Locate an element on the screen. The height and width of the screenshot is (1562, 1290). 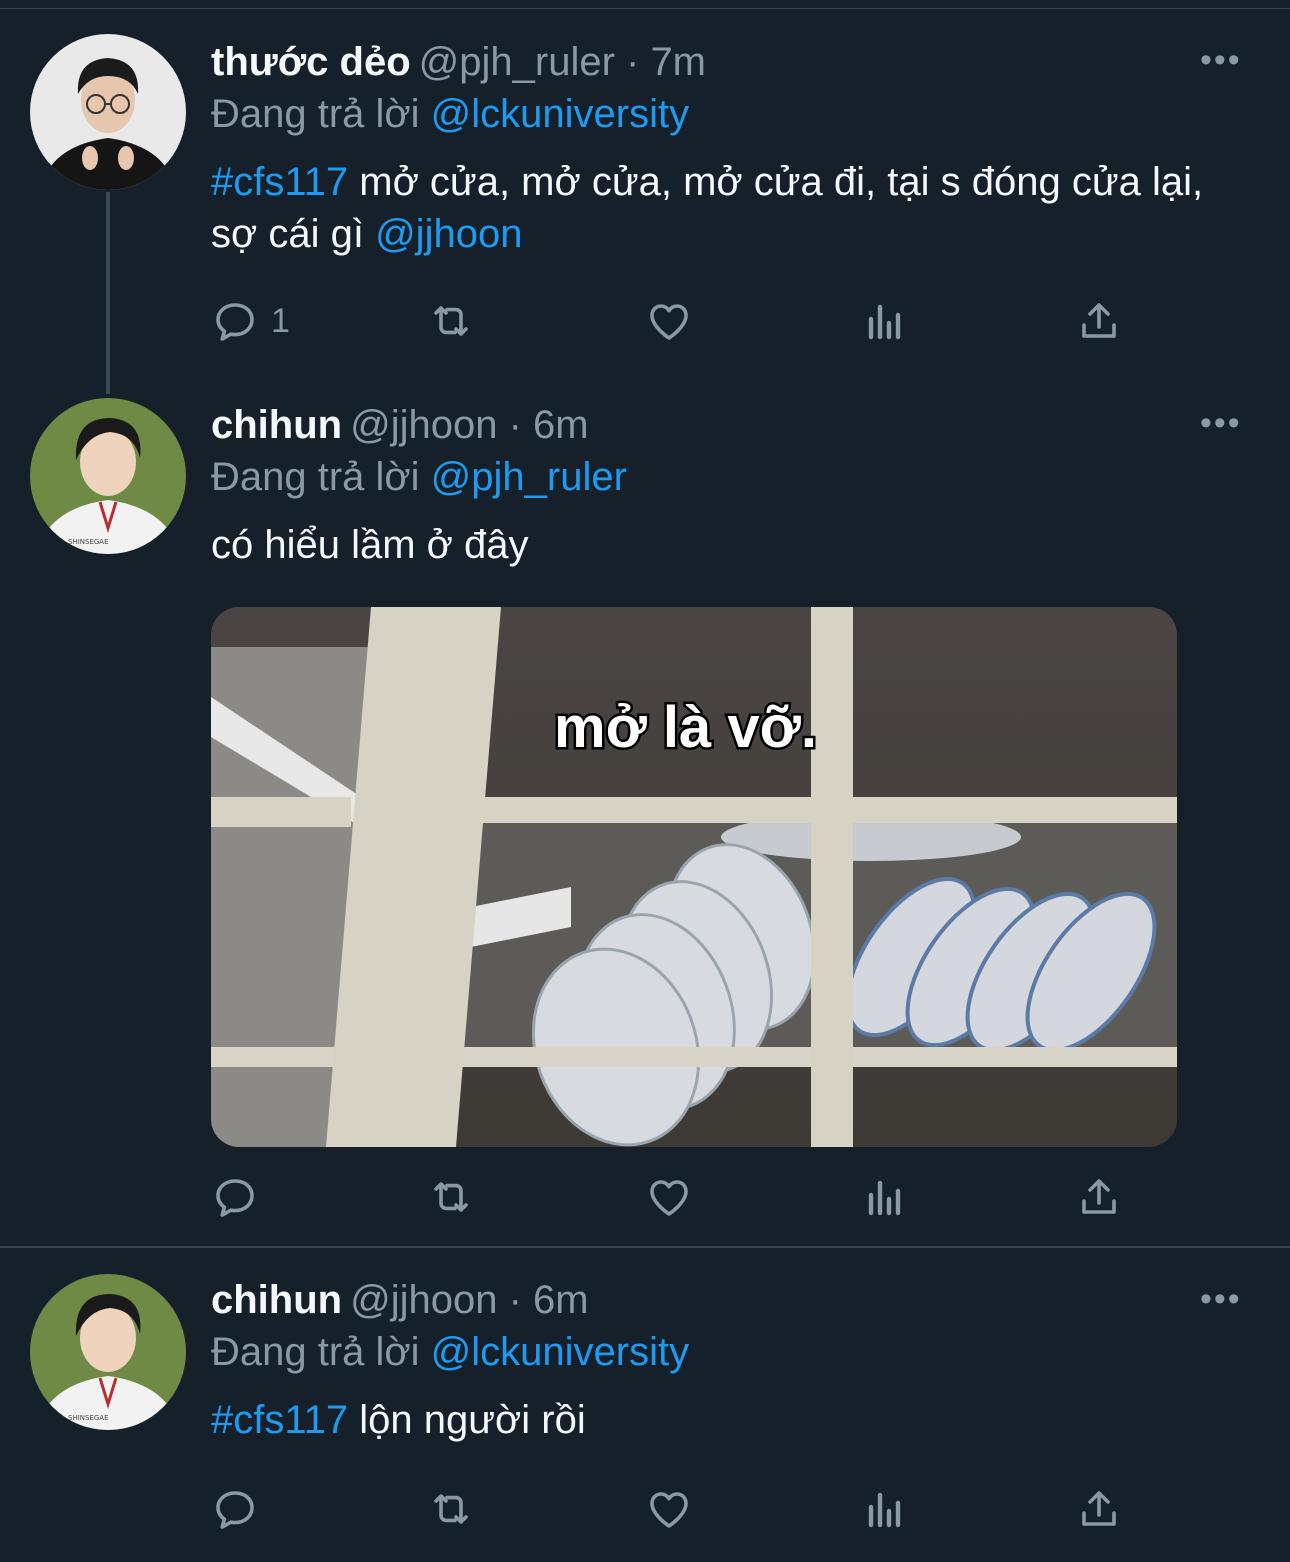
tweet-text: có hiểu lầm ở đây is located at coordinates (370, 545).